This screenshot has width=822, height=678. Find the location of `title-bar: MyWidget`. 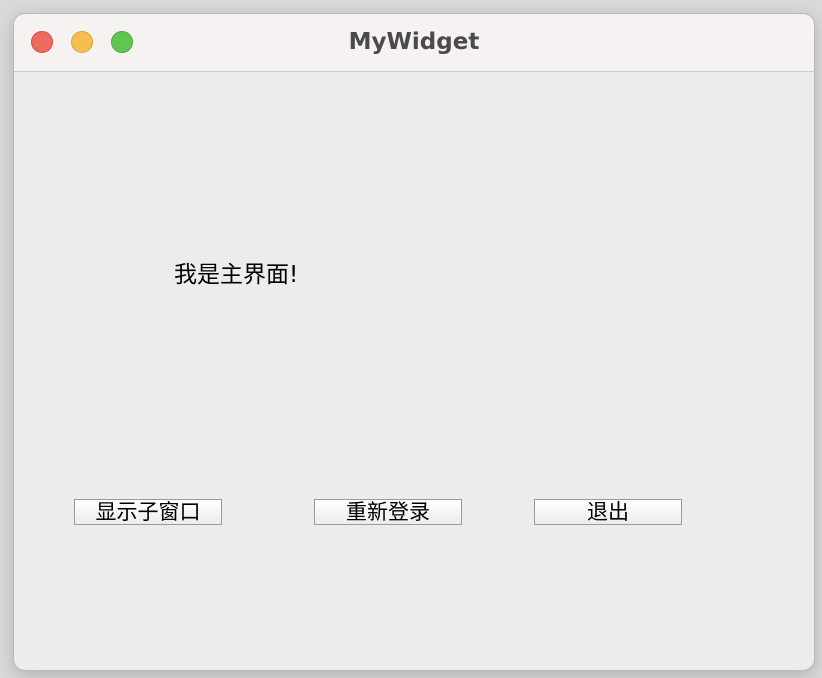

title-bar: MyWidget is located at coordinates (414, 43).